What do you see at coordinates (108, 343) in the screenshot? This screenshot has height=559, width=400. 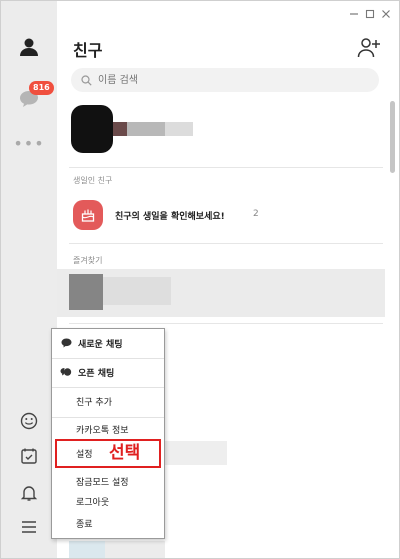 I see `menu-item-new-chat: 새로운 채팅` at bounding box center [108, 343].